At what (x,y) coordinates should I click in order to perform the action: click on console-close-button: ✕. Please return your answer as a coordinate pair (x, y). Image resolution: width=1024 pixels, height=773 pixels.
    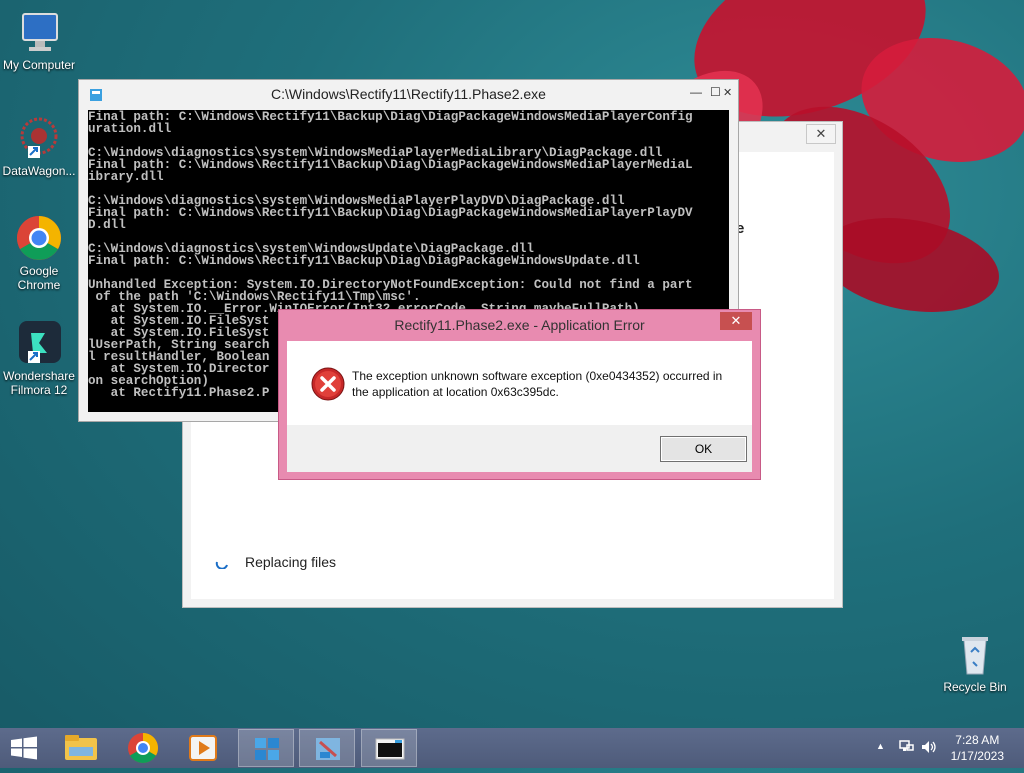
    Looking at the image, I should click on (727, 92).